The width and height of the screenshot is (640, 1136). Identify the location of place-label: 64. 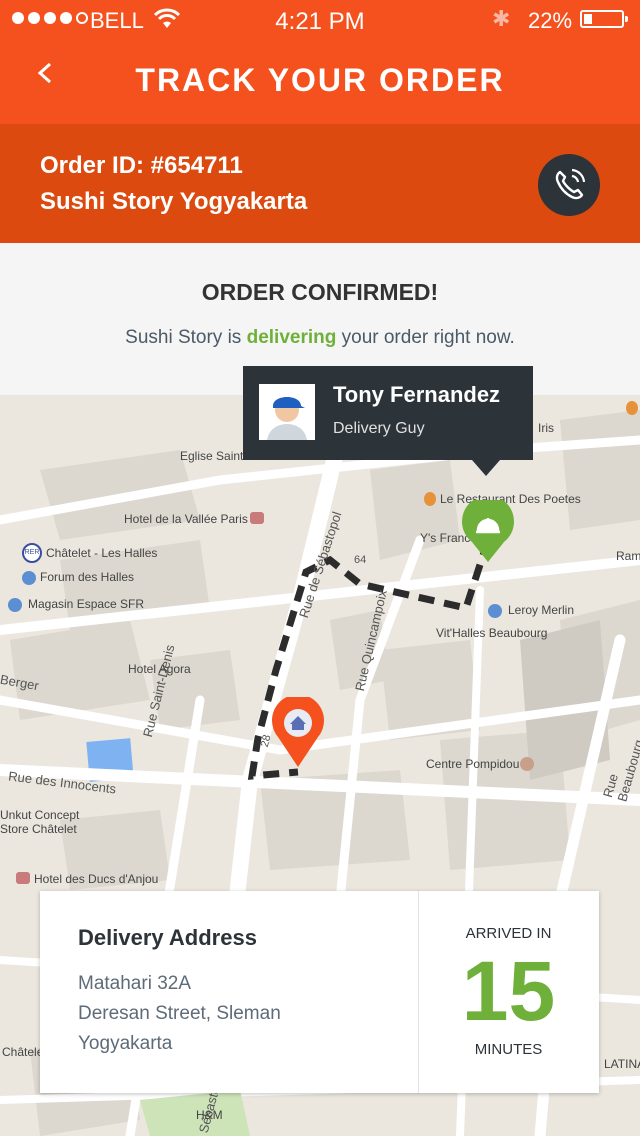
(360, 560).